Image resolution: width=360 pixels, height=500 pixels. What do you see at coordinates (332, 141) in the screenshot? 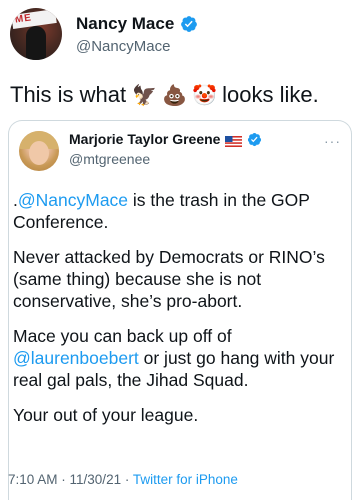
I see `more-options-icon: ···` at bounding box center [332, 141].